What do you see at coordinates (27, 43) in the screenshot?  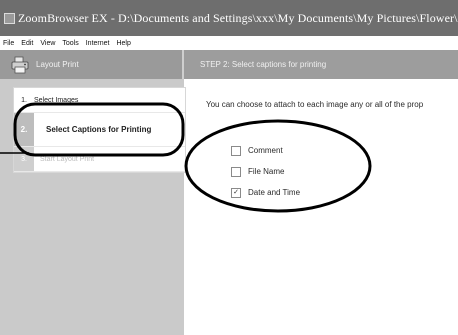 I see `menu-edit: Edit` at bounding box center [27, 43].